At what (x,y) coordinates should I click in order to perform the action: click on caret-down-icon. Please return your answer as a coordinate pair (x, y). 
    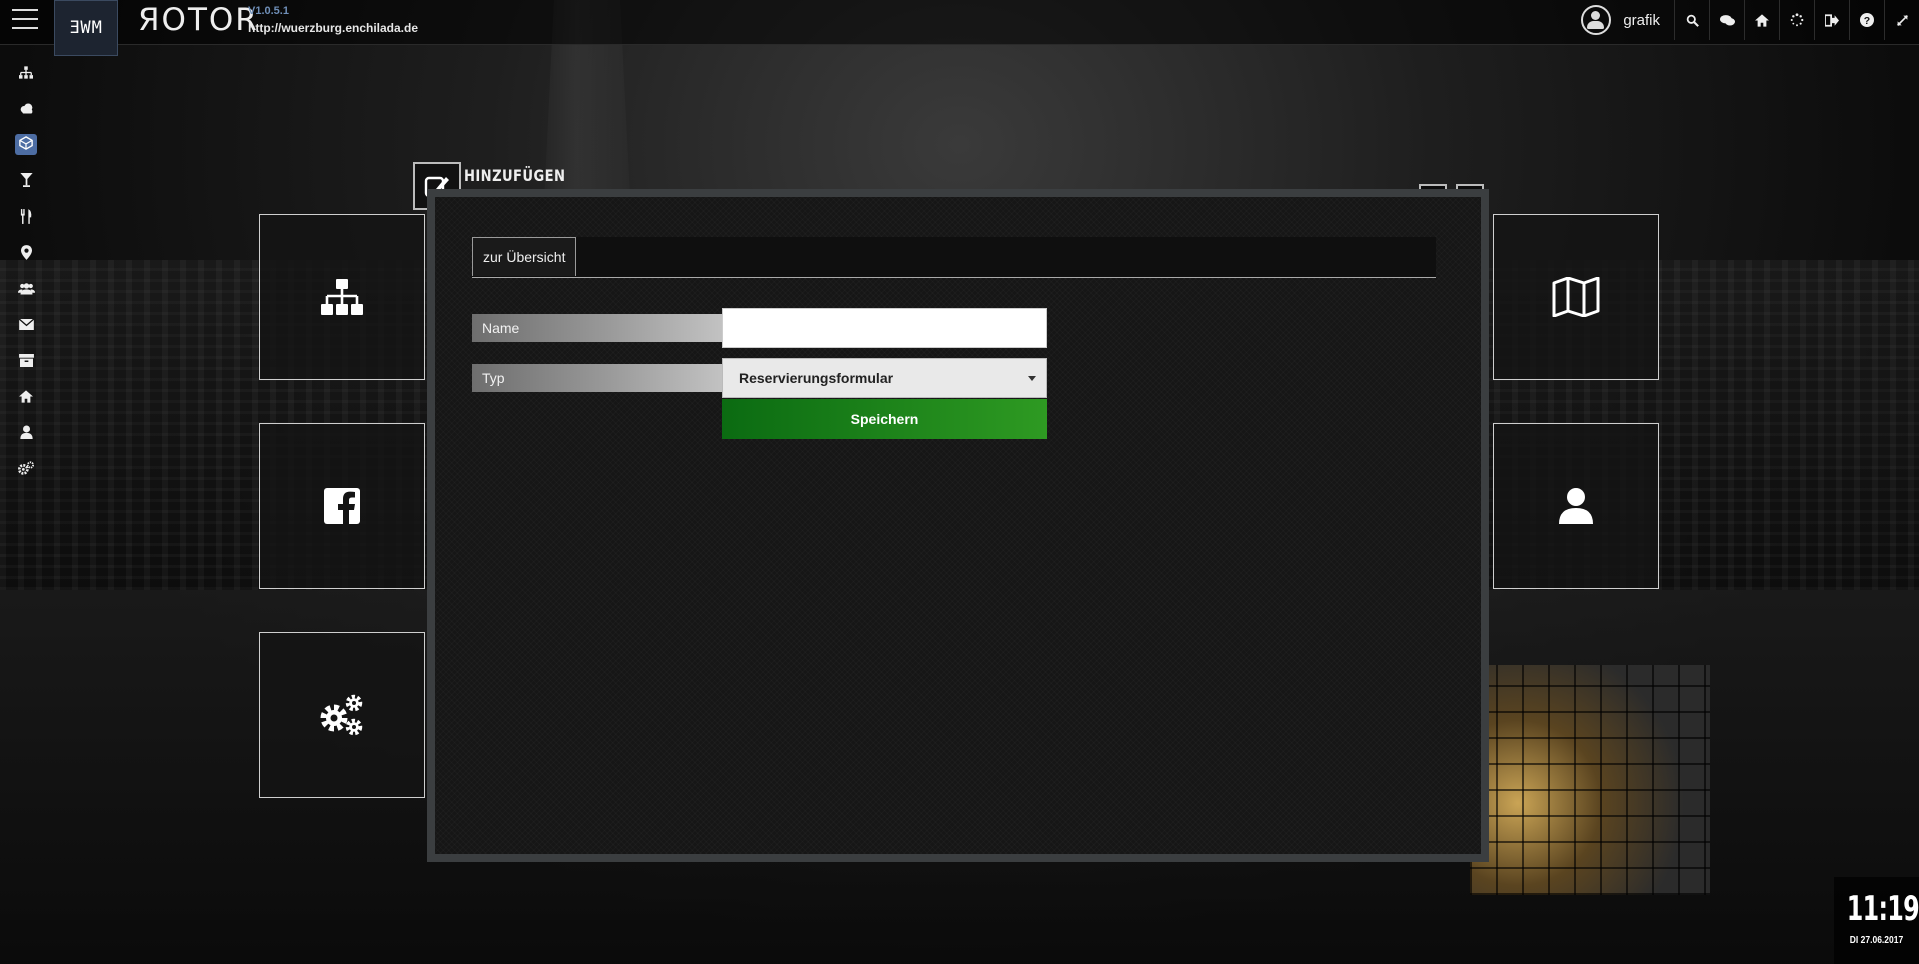
    Looking at the image, I should click on (1032, 378).